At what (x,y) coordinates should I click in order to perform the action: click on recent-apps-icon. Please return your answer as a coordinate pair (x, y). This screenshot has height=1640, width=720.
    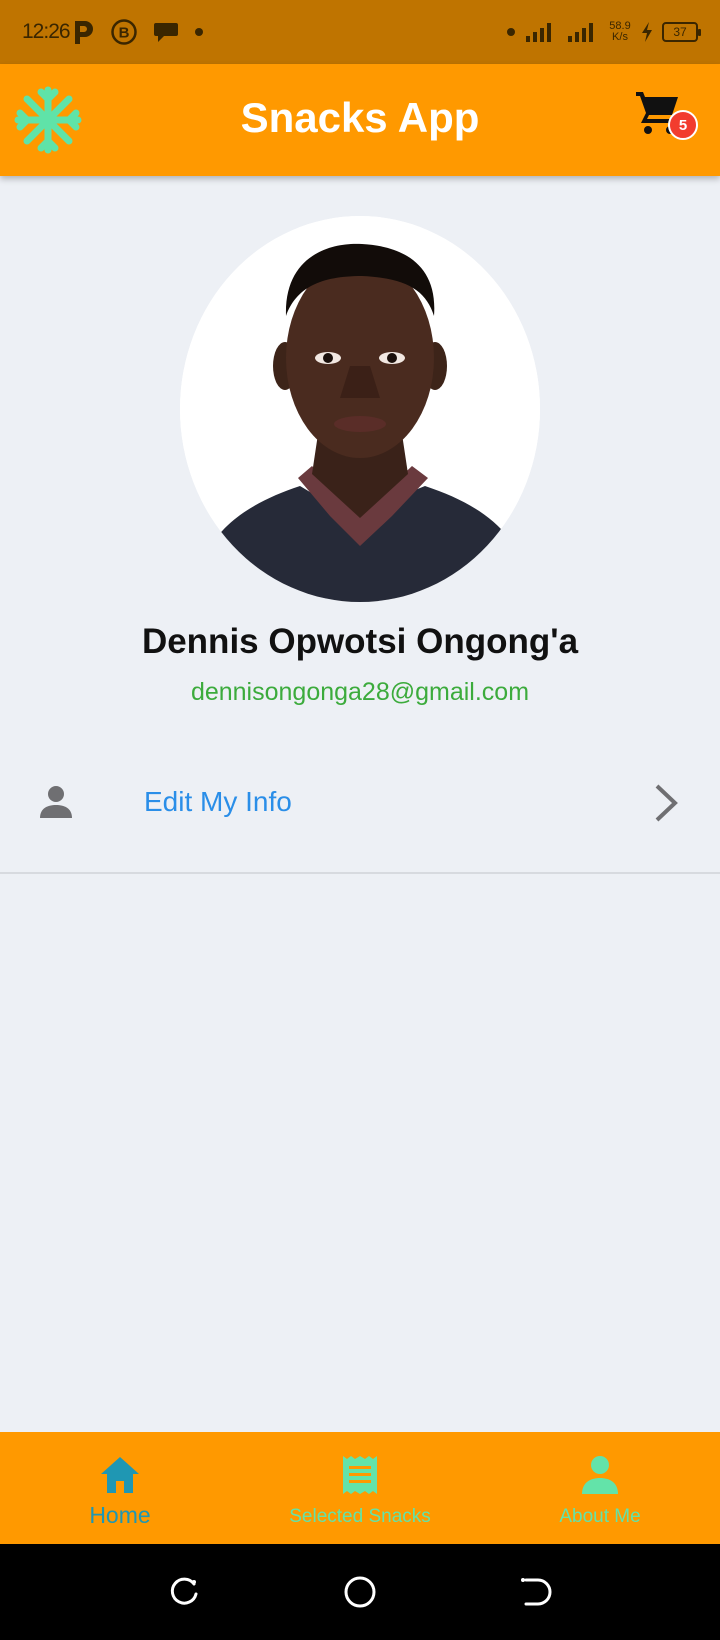
    Looking at the image, I should click on (184, 1592).